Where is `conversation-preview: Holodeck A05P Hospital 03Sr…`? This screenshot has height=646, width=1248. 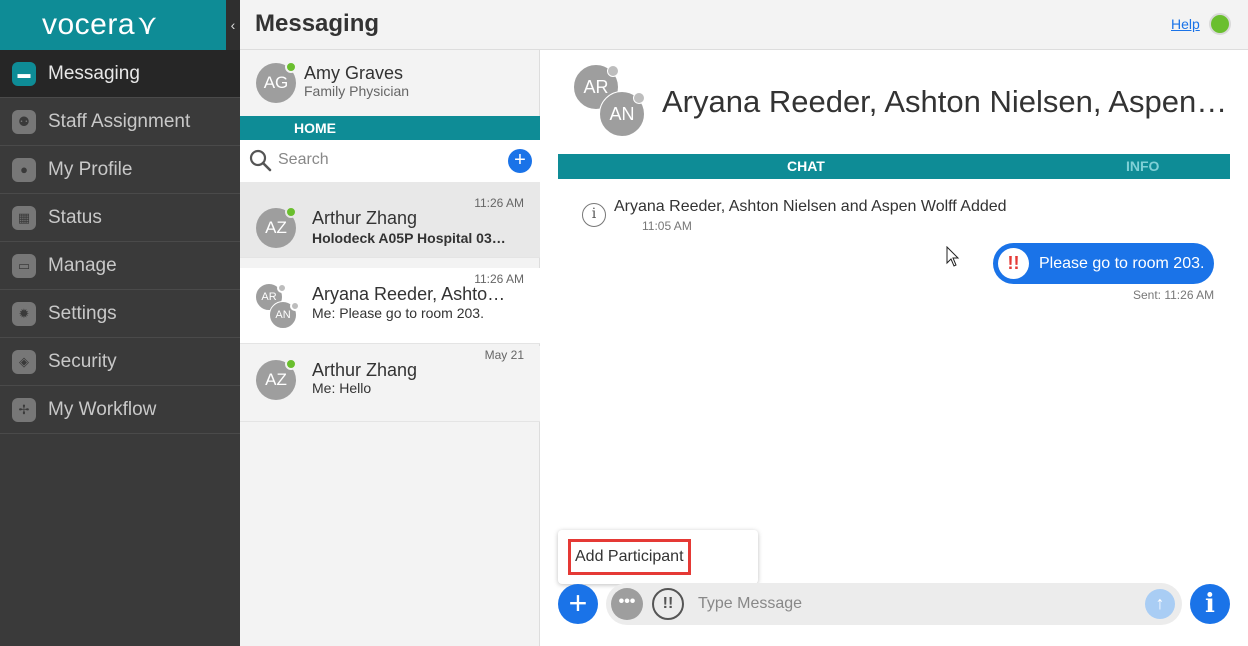
conversation-preview: Holodeck A05P Hospital 03Sr… is located at coordinates (412, 238).